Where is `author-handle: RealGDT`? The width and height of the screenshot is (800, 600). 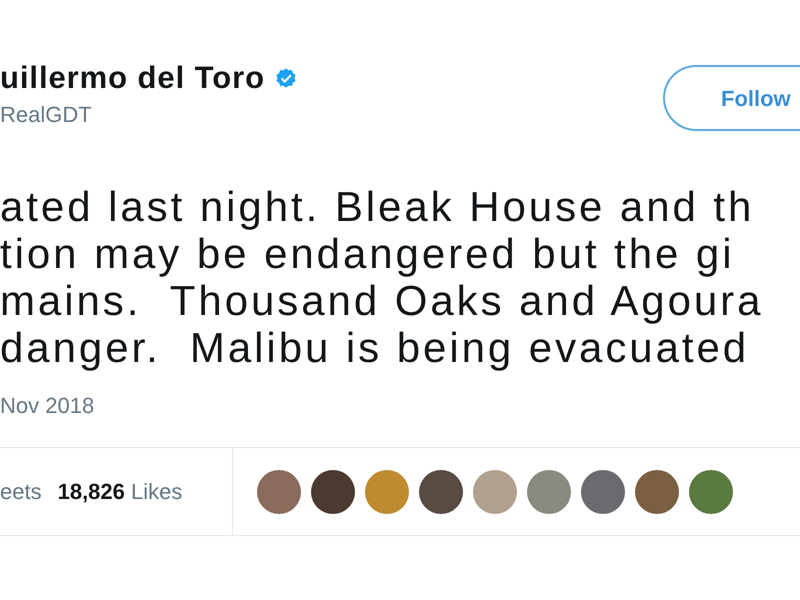 author-handle: RealGDT is located at coordinates (331, 115).